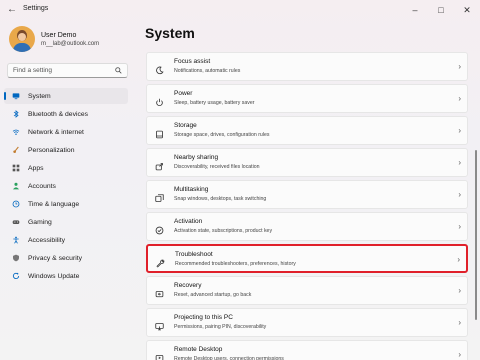 The height and width of the screenshot is (360, 480). I want to click on check-circle-icon, so click(159, 228).